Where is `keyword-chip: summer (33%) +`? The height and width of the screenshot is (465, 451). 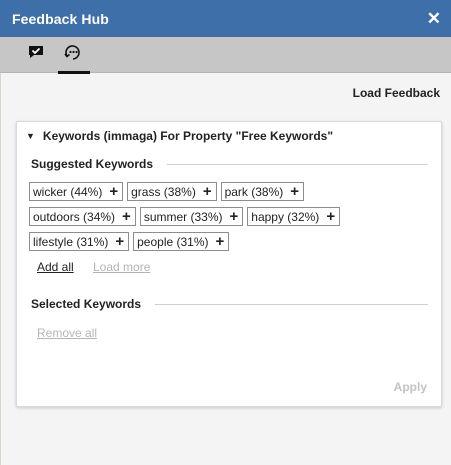 keyword-chip: summer (33%) + is located at coordinates (191, 216).